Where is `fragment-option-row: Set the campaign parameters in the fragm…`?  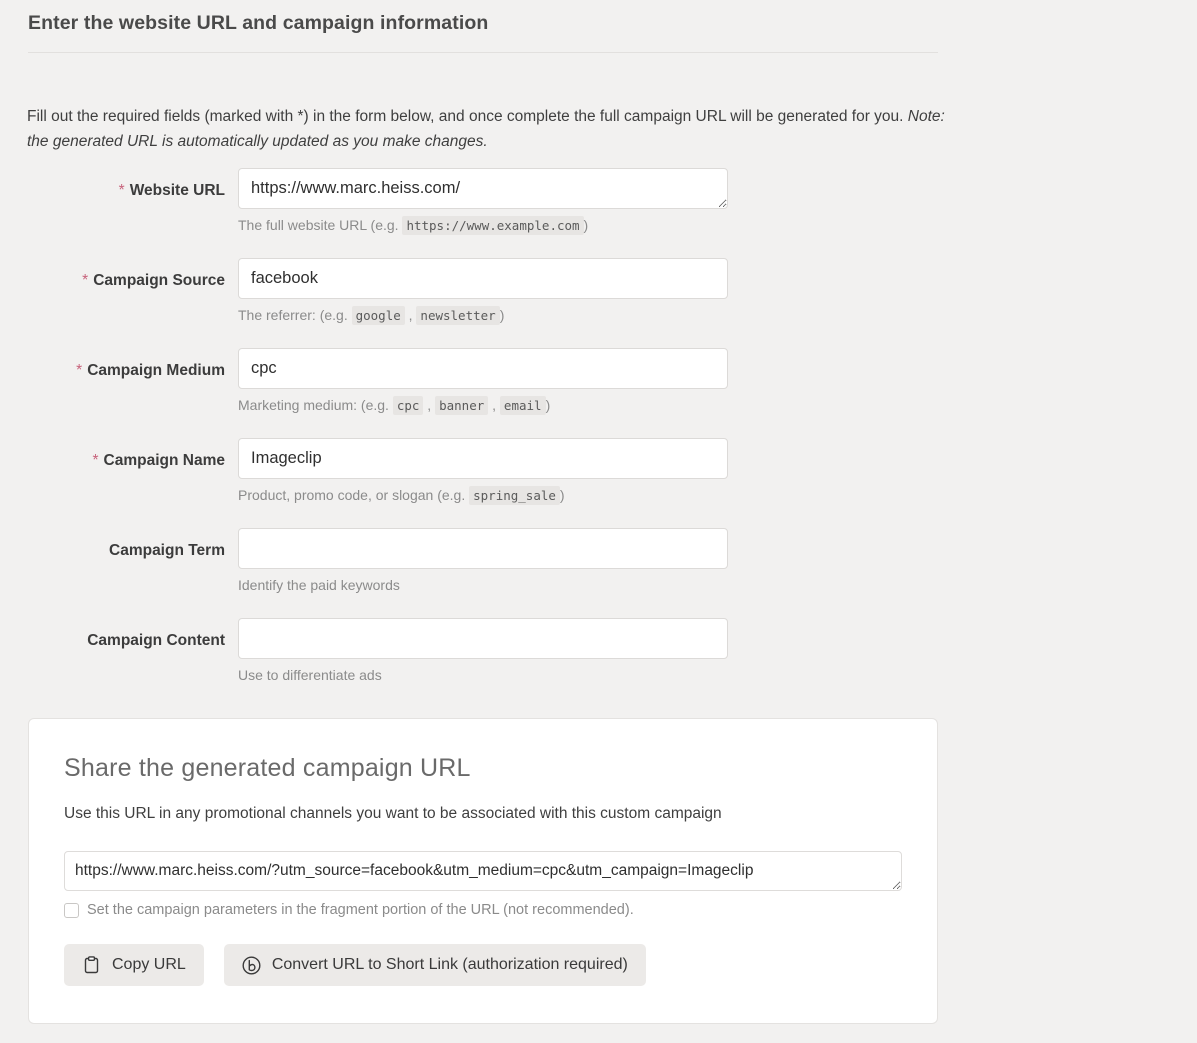
fragment-option-row: Set the campaign parameters in the fragm… is located at coordinates (483, 910).